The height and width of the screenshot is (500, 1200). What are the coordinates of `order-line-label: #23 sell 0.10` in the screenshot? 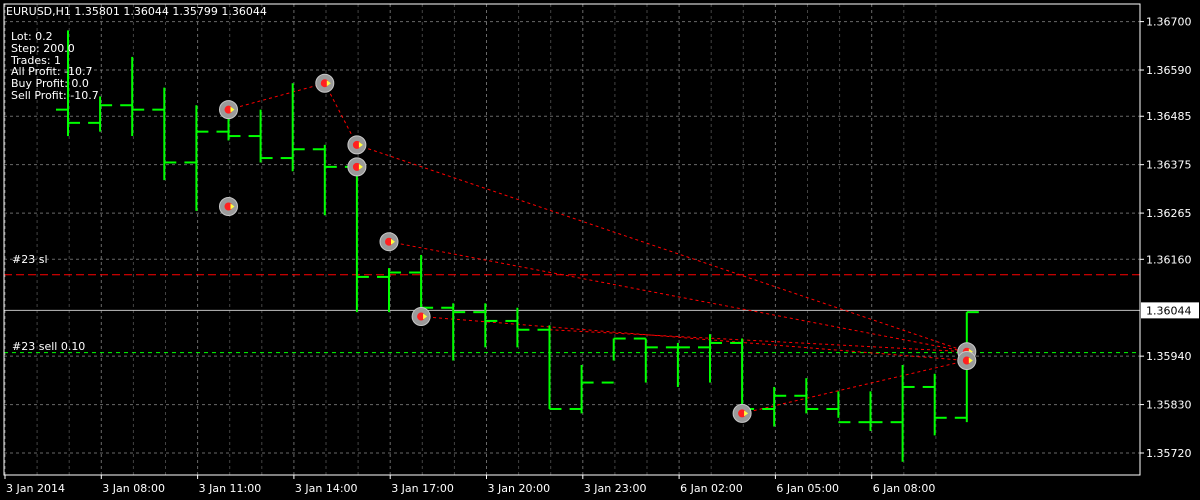 It's located at (49, 346).